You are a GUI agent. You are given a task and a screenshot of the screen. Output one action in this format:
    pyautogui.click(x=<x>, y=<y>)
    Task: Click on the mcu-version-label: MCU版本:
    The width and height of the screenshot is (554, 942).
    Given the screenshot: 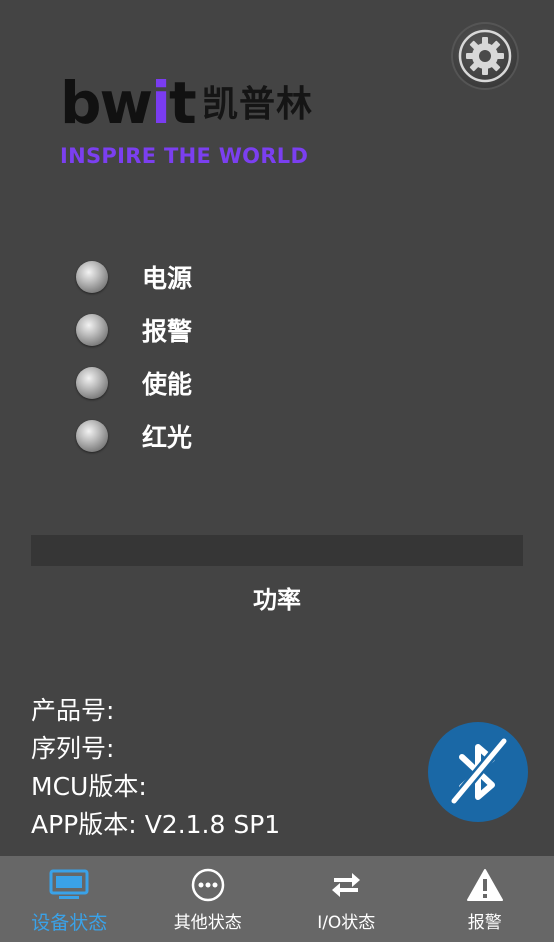 What is the action you would take?
    pyautogui.click(x=89, y=786)
    